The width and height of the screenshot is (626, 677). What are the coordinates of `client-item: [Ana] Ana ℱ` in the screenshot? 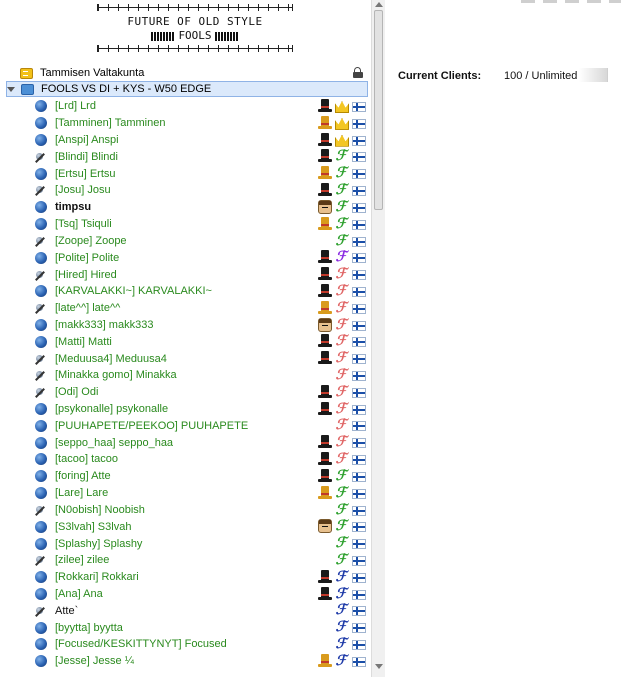 It's located at (205, 594).